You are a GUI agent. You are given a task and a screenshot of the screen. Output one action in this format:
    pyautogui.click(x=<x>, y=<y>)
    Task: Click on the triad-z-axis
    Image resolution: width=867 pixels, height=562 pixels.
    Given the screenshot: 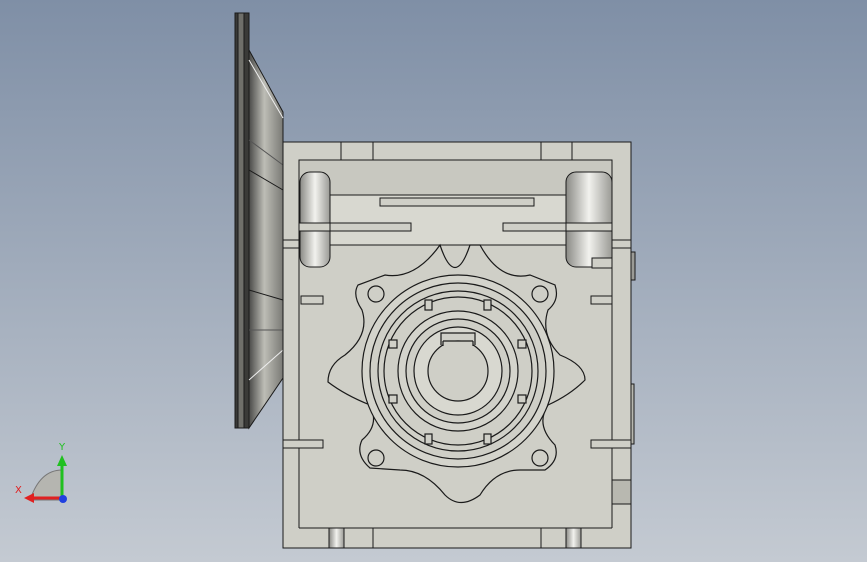 What is the action you would take?
    pyautogui.click(x=63, y=499)
    